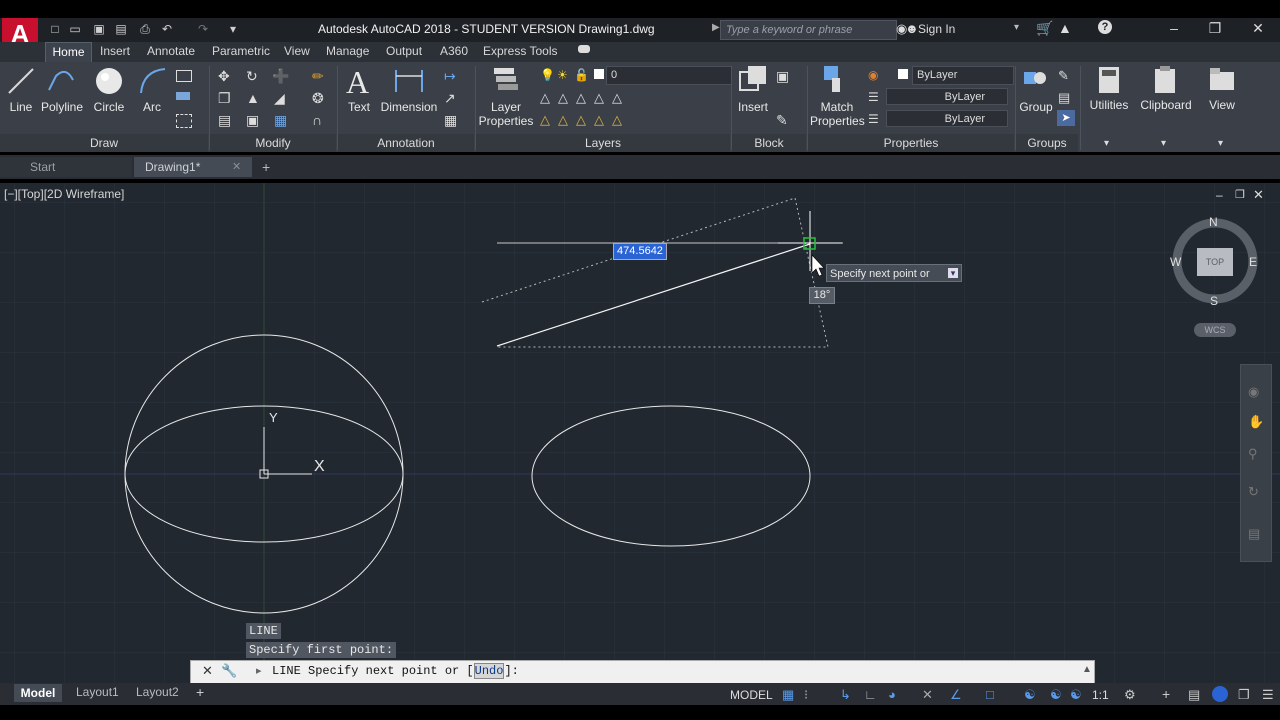  I want to click on view-expand-icon: ▾, so click(1220, 143).